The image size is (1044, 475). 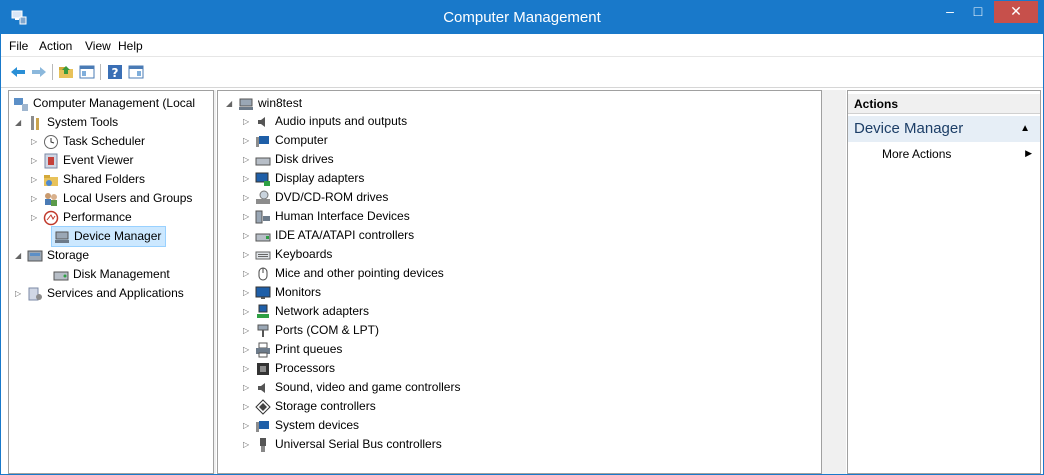 I want to click on device-category-usb-controllers: ▷ Universal Serial Bus controllers, so click(x=342, y=444).